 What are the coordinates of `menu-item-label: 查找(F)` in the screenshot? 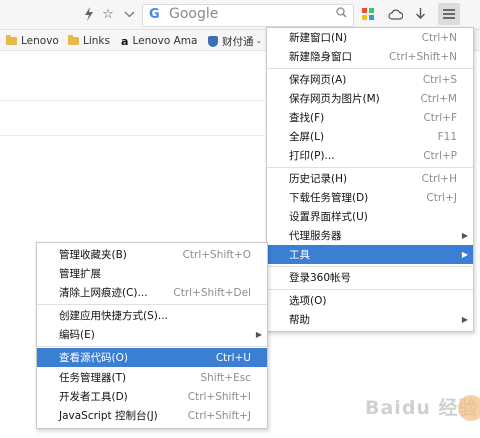 It's located at (307, 118).